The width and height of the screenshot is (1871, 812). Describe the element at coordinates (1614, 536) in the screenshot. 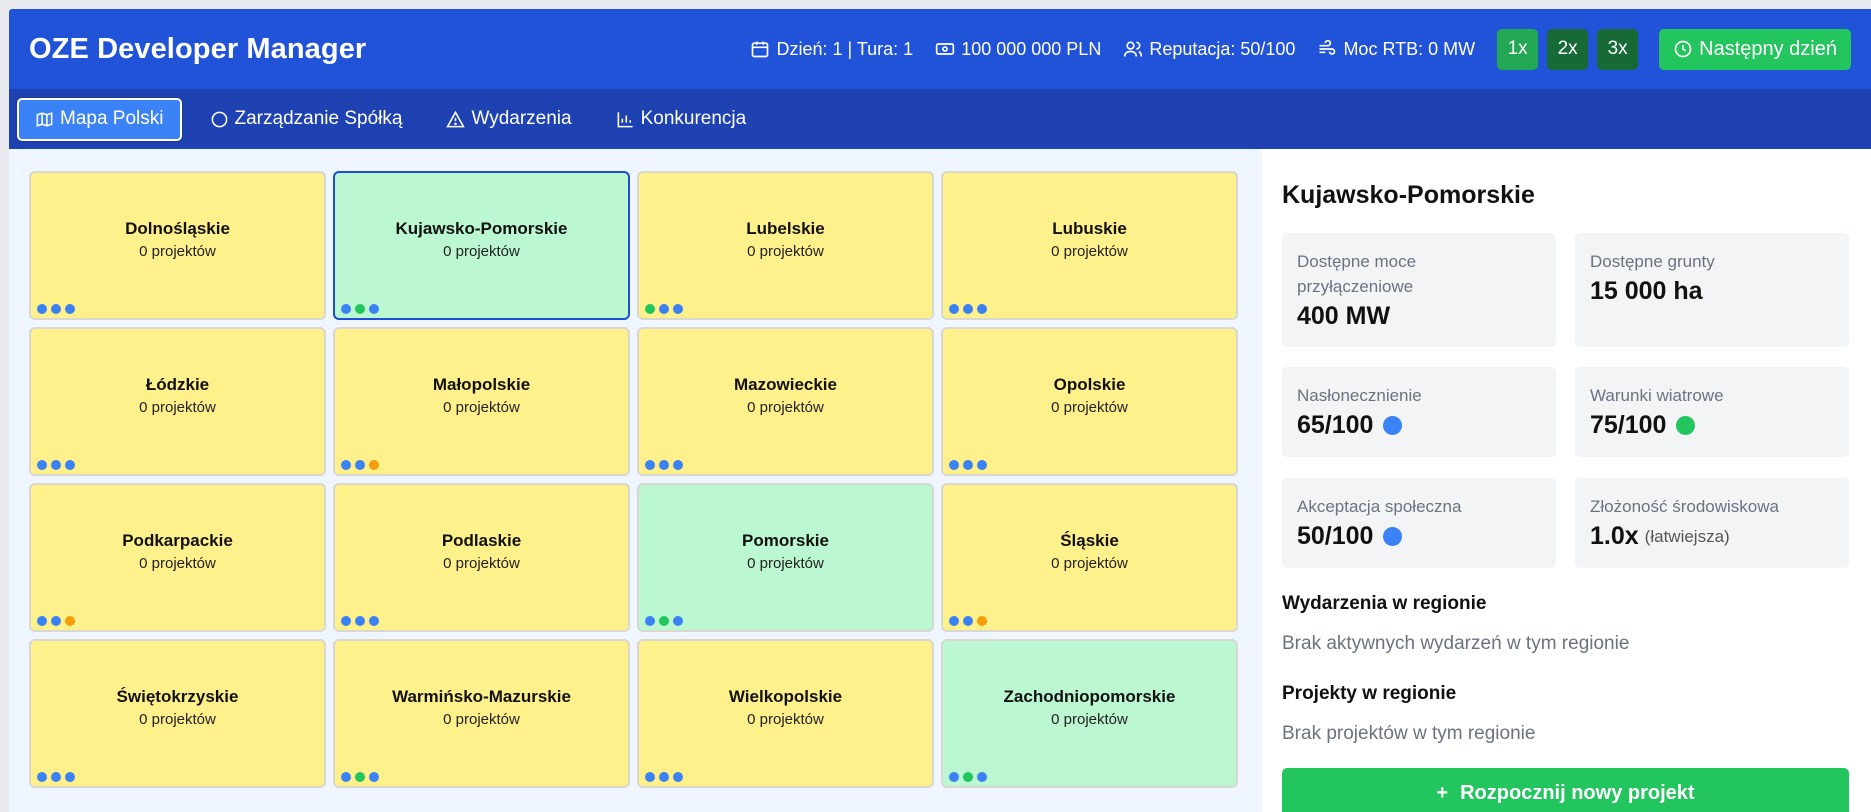

I see `value-text: 1.0x` at that location.